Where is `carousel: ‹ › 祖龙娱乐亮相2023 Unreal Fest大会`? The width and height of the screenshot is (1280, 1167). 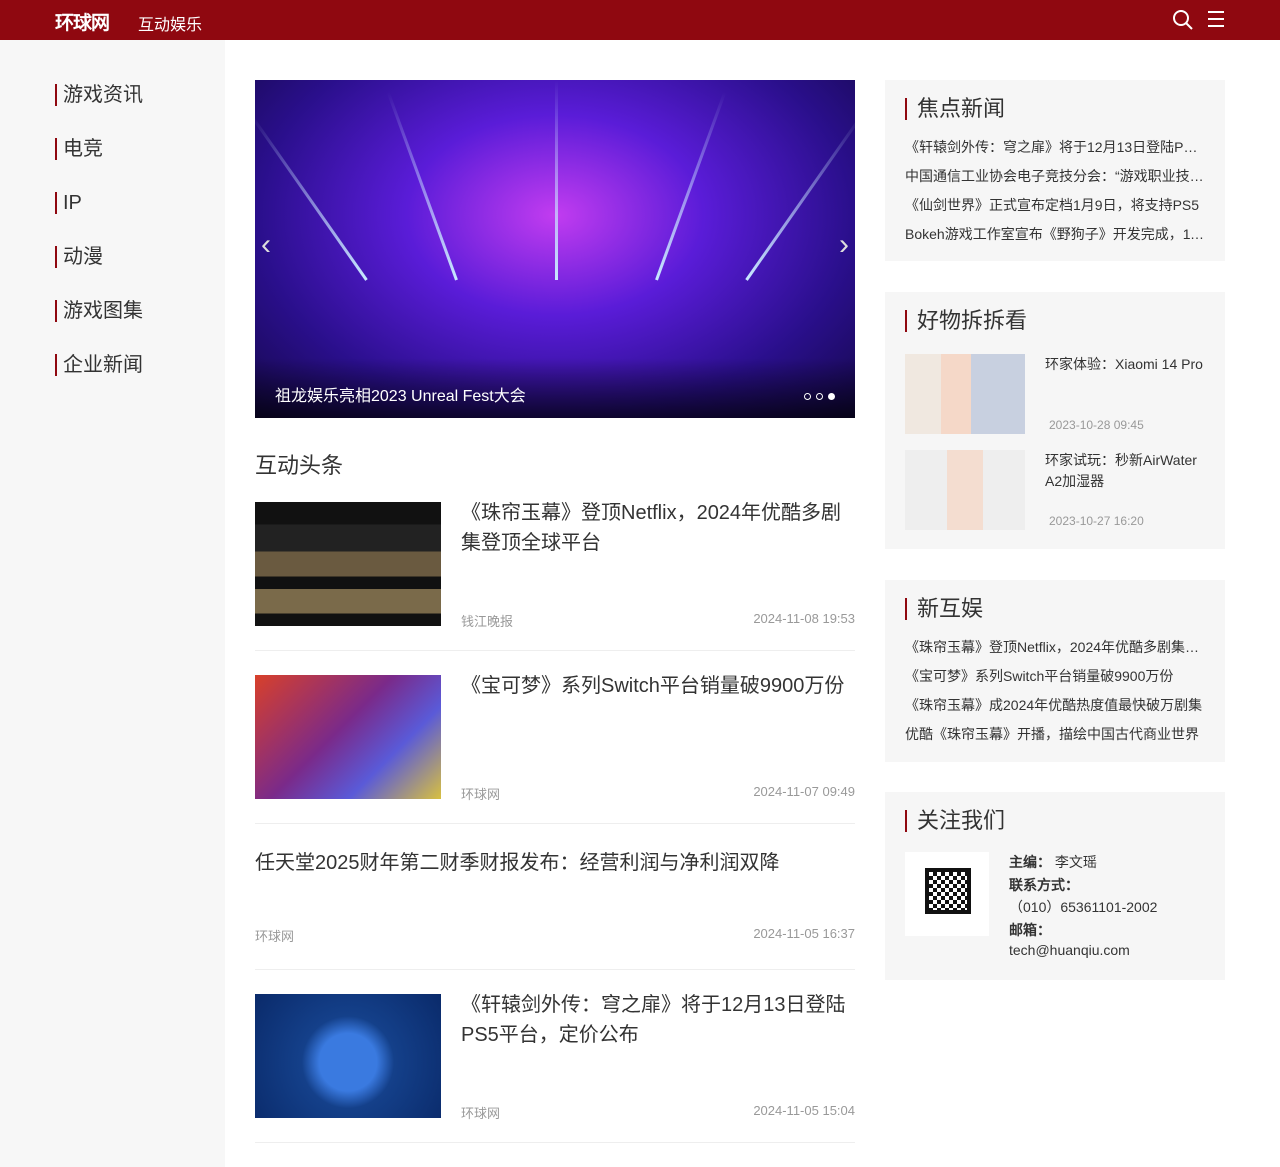
carousel: ‹ › 祖龙娱乐亮相2023 Unreal Fest大会 is located at coordinates (555, 249).